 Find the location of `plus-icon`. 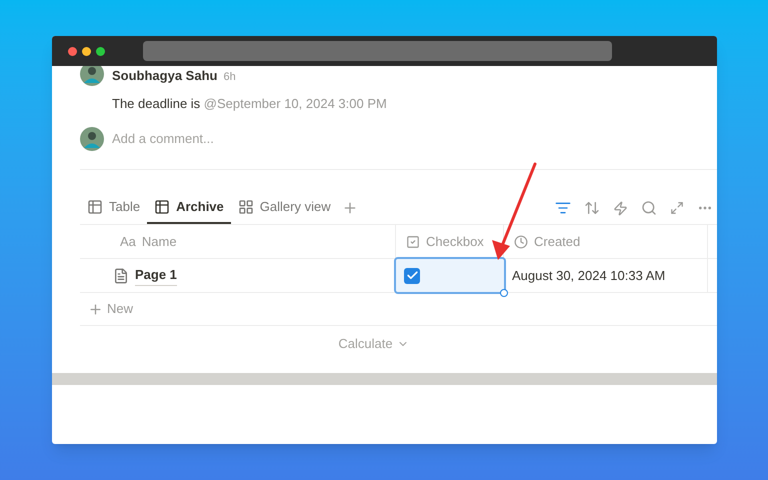

plus-icon is located at coordinates (95, 309).